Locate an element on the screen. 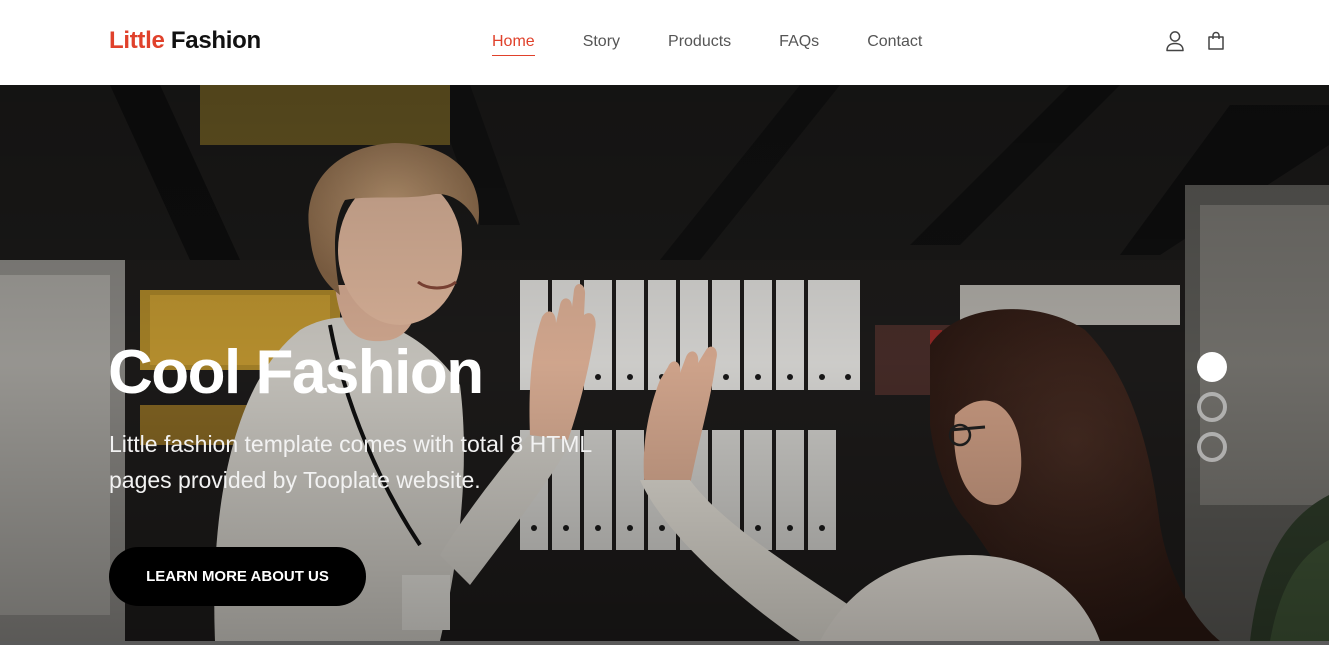  nav-icons is located at coordinates (1195, 41).